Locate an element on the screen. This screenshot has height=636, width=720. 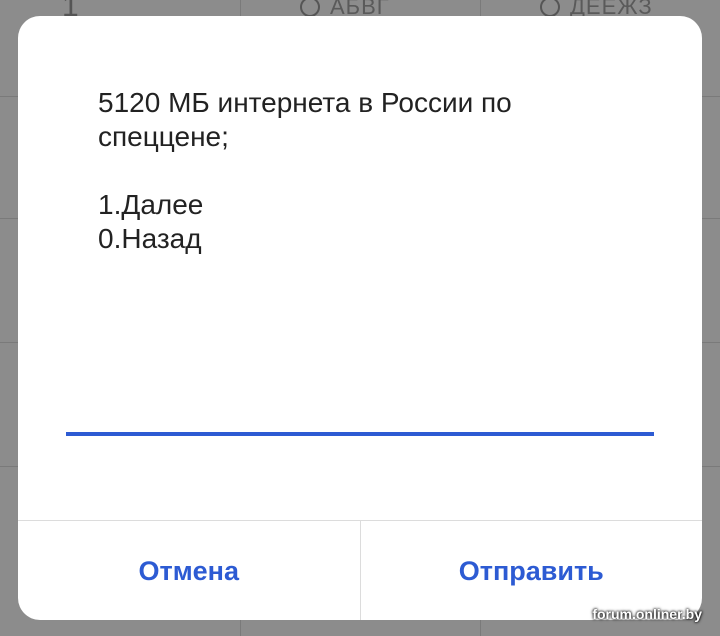
key-3-circle-icon is located at coordinates (550, 8).